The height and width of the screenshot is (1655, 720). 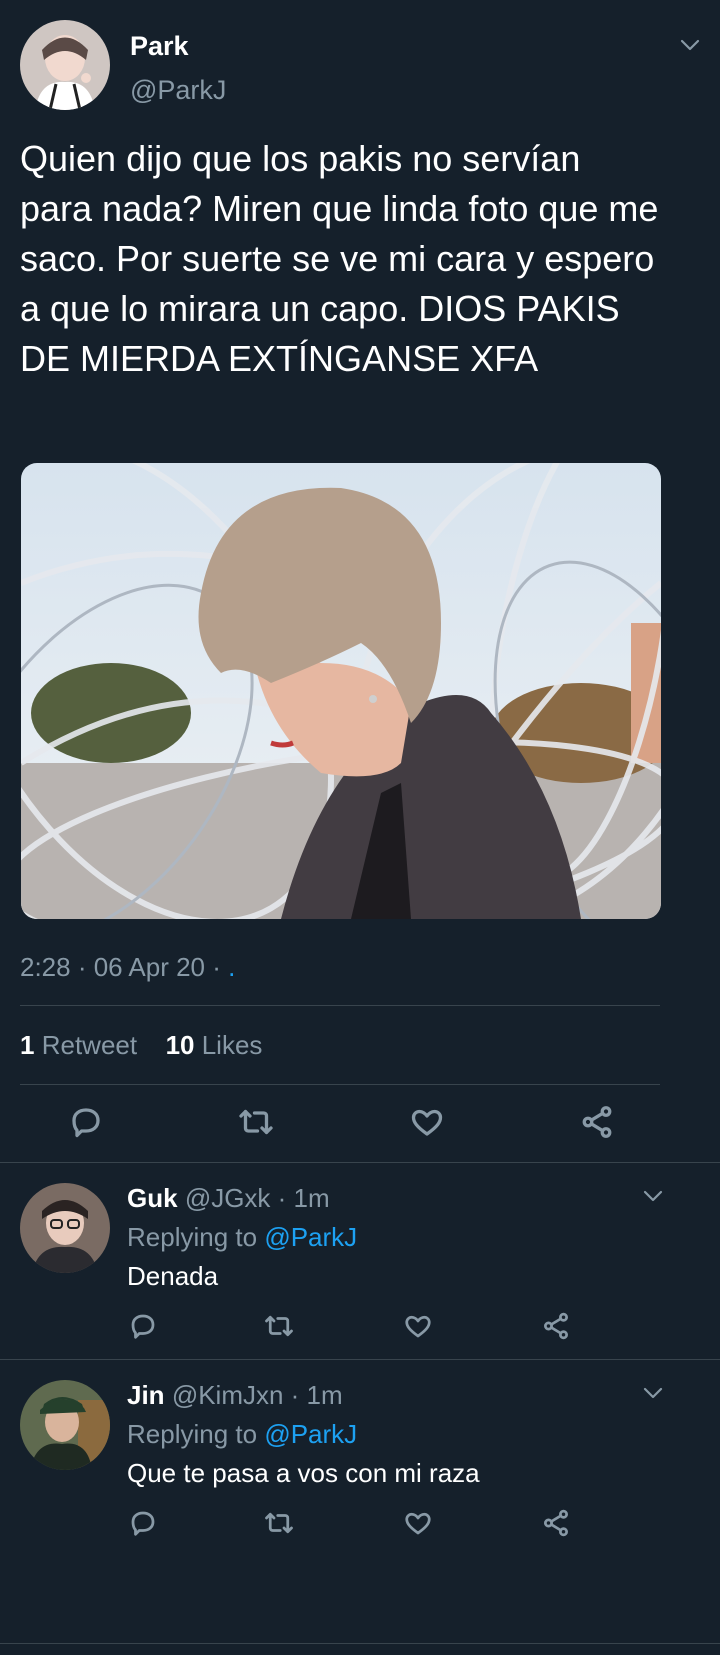 What do you see at coordinates (120, 967) in the screenshot?
I see `timestamp-text: 2:28 · 06 Apr 20 ·` at bounding box center [120, 967].